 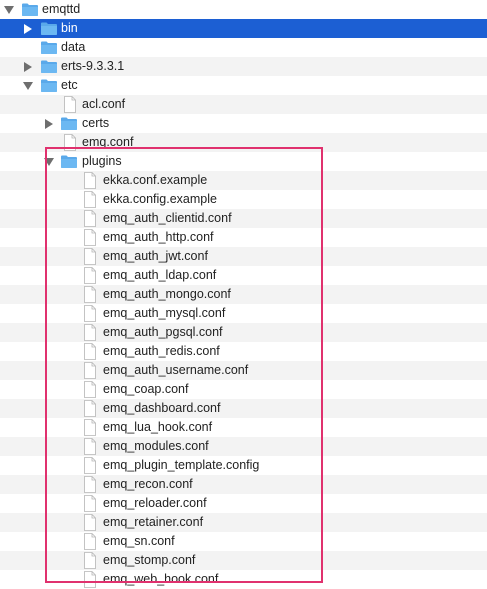 I want to click on tree-row-label: emq_retainer.conf, so click(x=153, y=522).